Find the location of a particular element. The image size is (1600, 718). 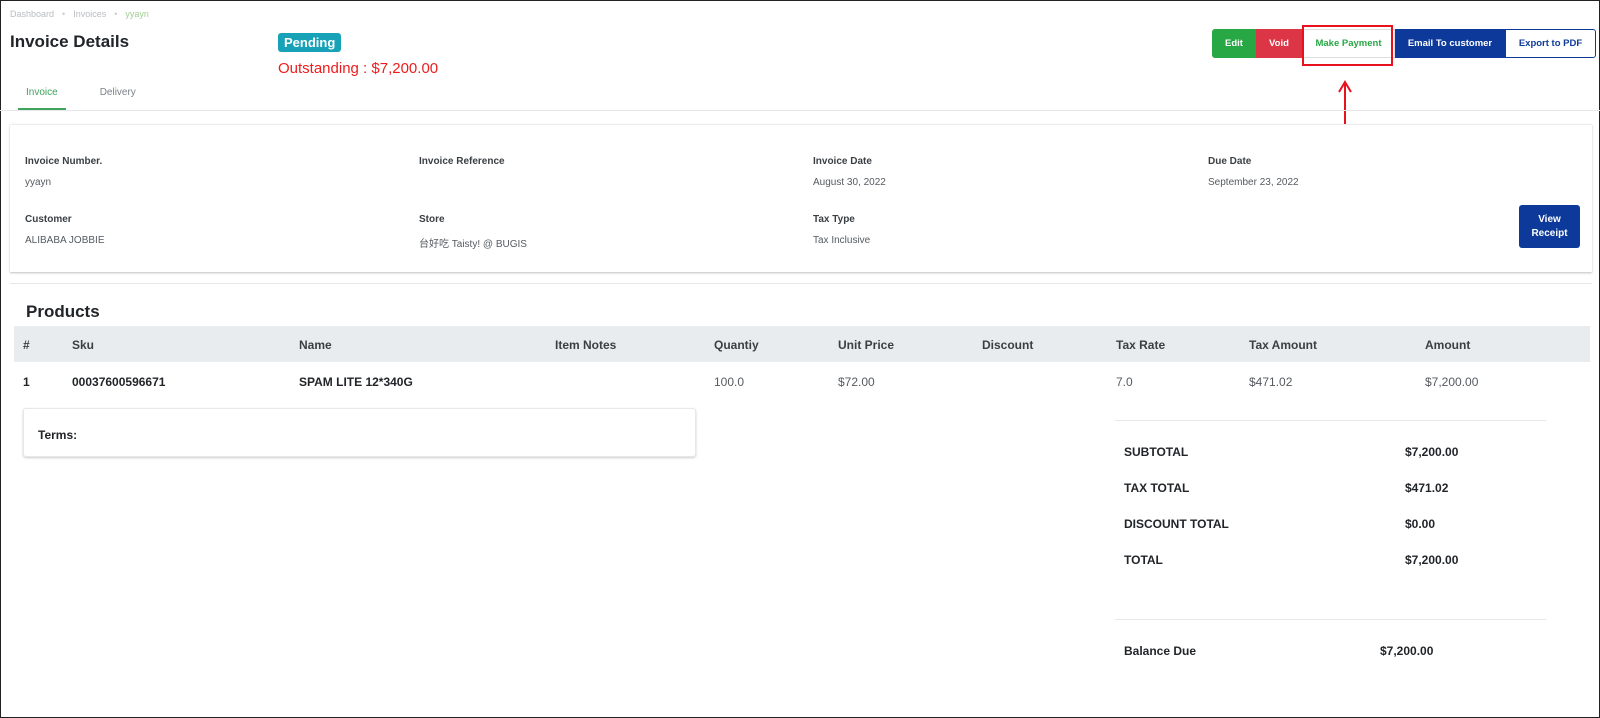

page-title: Invoice Details is located at coordinates (70, 41).